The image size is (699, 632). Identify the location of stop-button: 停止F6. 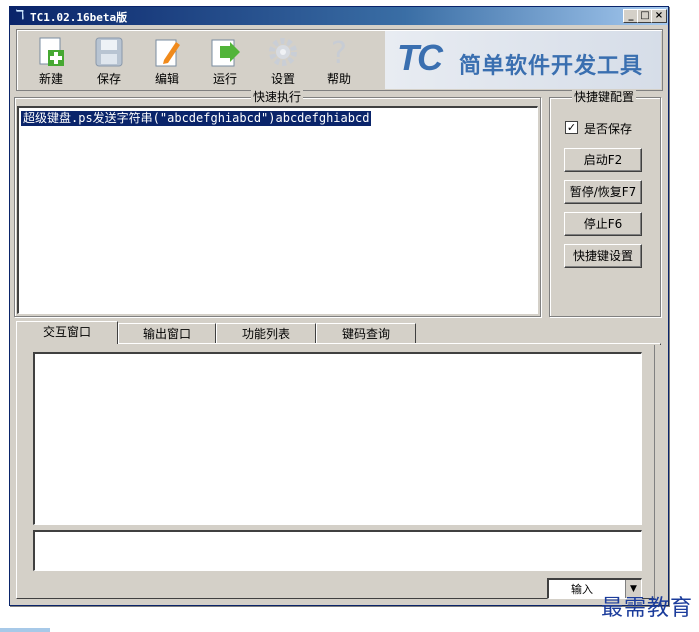
(603, 224).